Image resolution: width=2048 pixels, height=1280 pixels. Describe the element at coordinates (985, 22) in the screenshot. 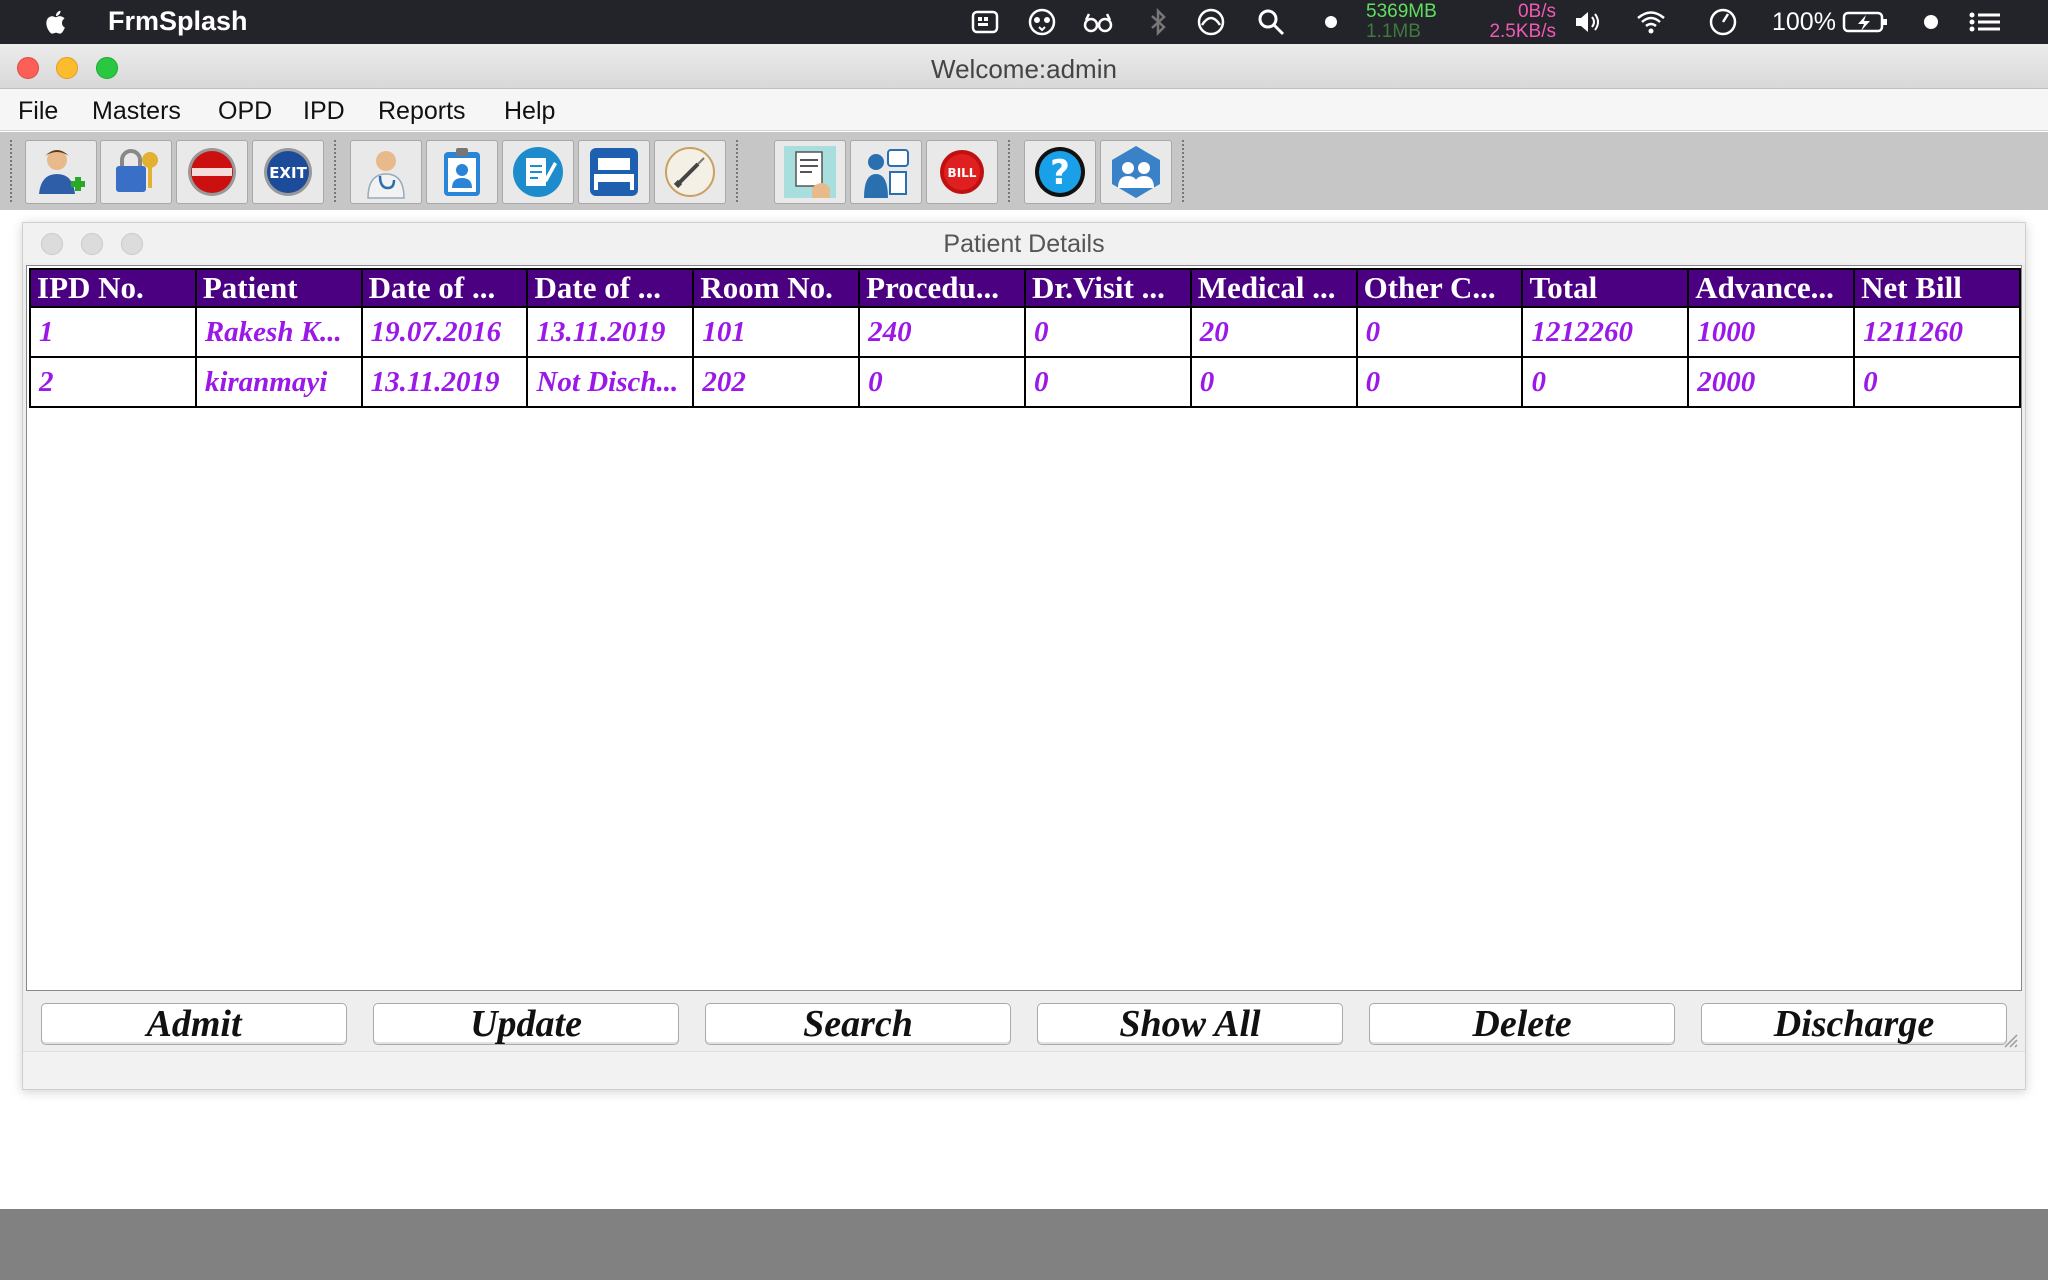

I see `screen-keyboard-icon` at that location.